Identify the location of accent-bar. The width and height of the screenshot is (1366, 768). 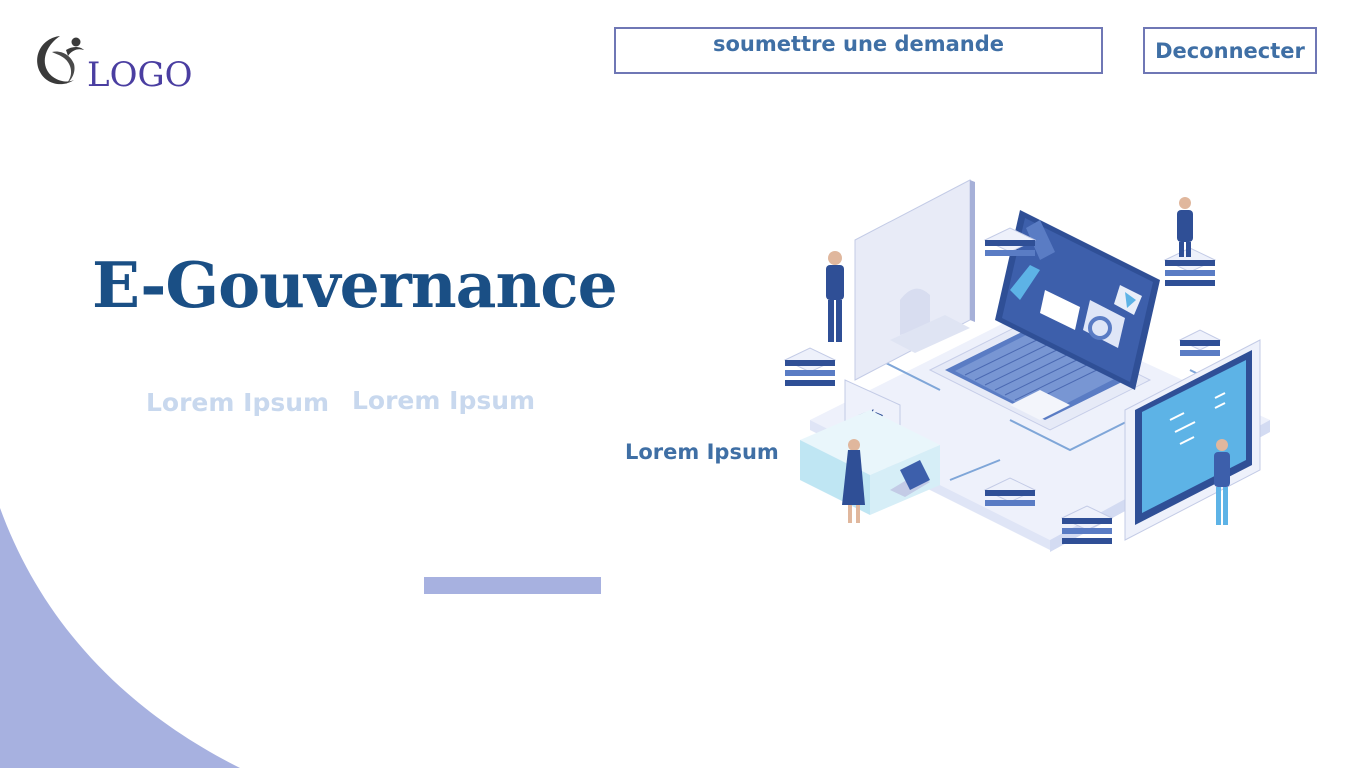
(512, 585).